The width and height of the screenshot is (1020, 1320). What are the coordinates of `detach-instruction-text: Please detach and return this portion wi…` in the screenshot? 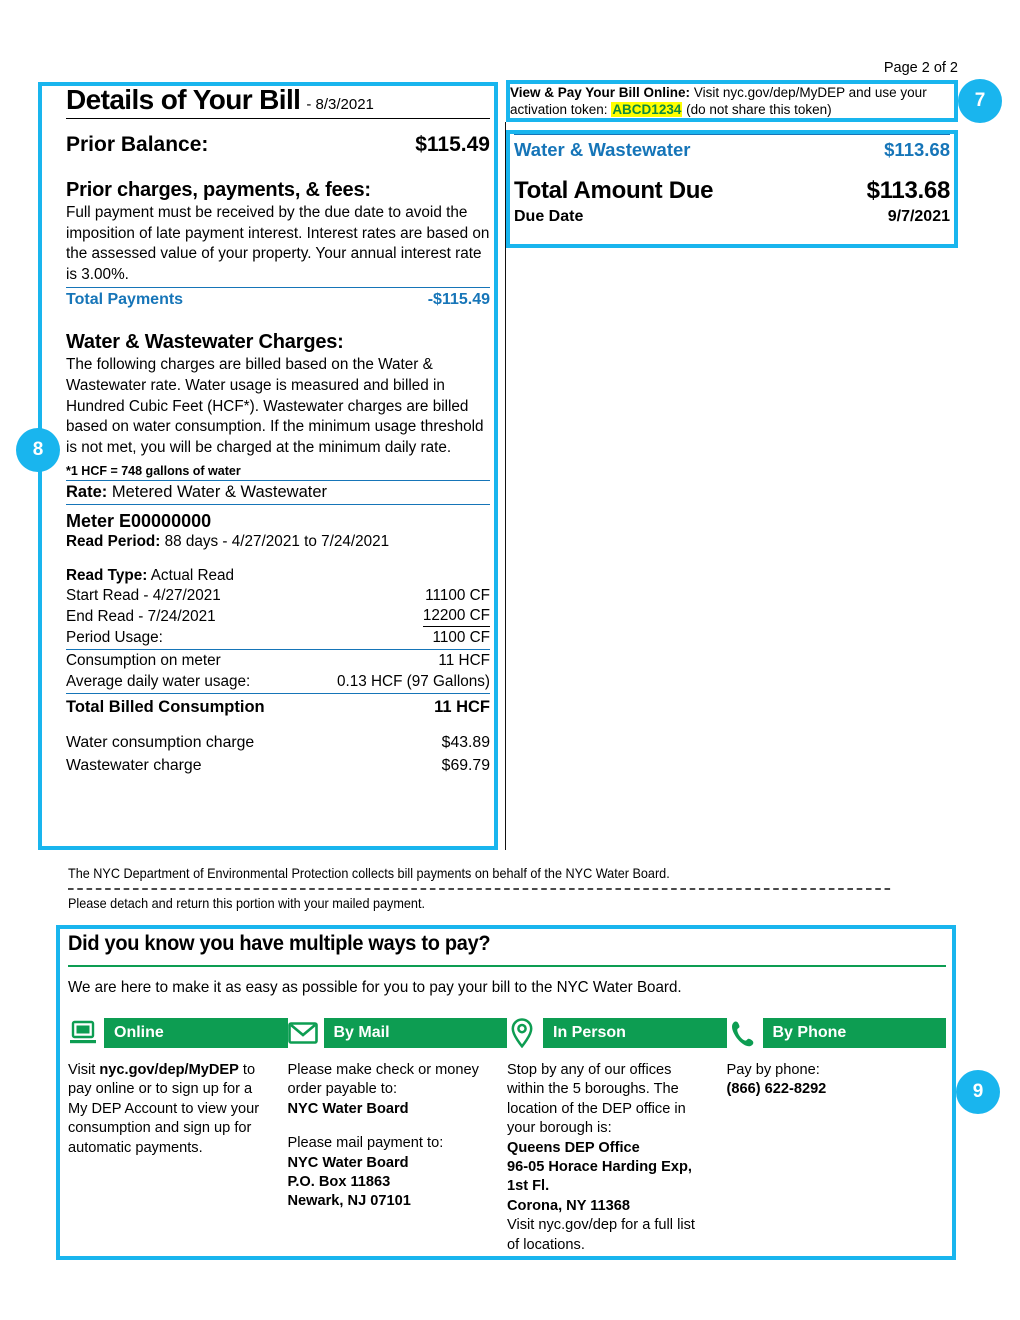 It's located at (246, 903).